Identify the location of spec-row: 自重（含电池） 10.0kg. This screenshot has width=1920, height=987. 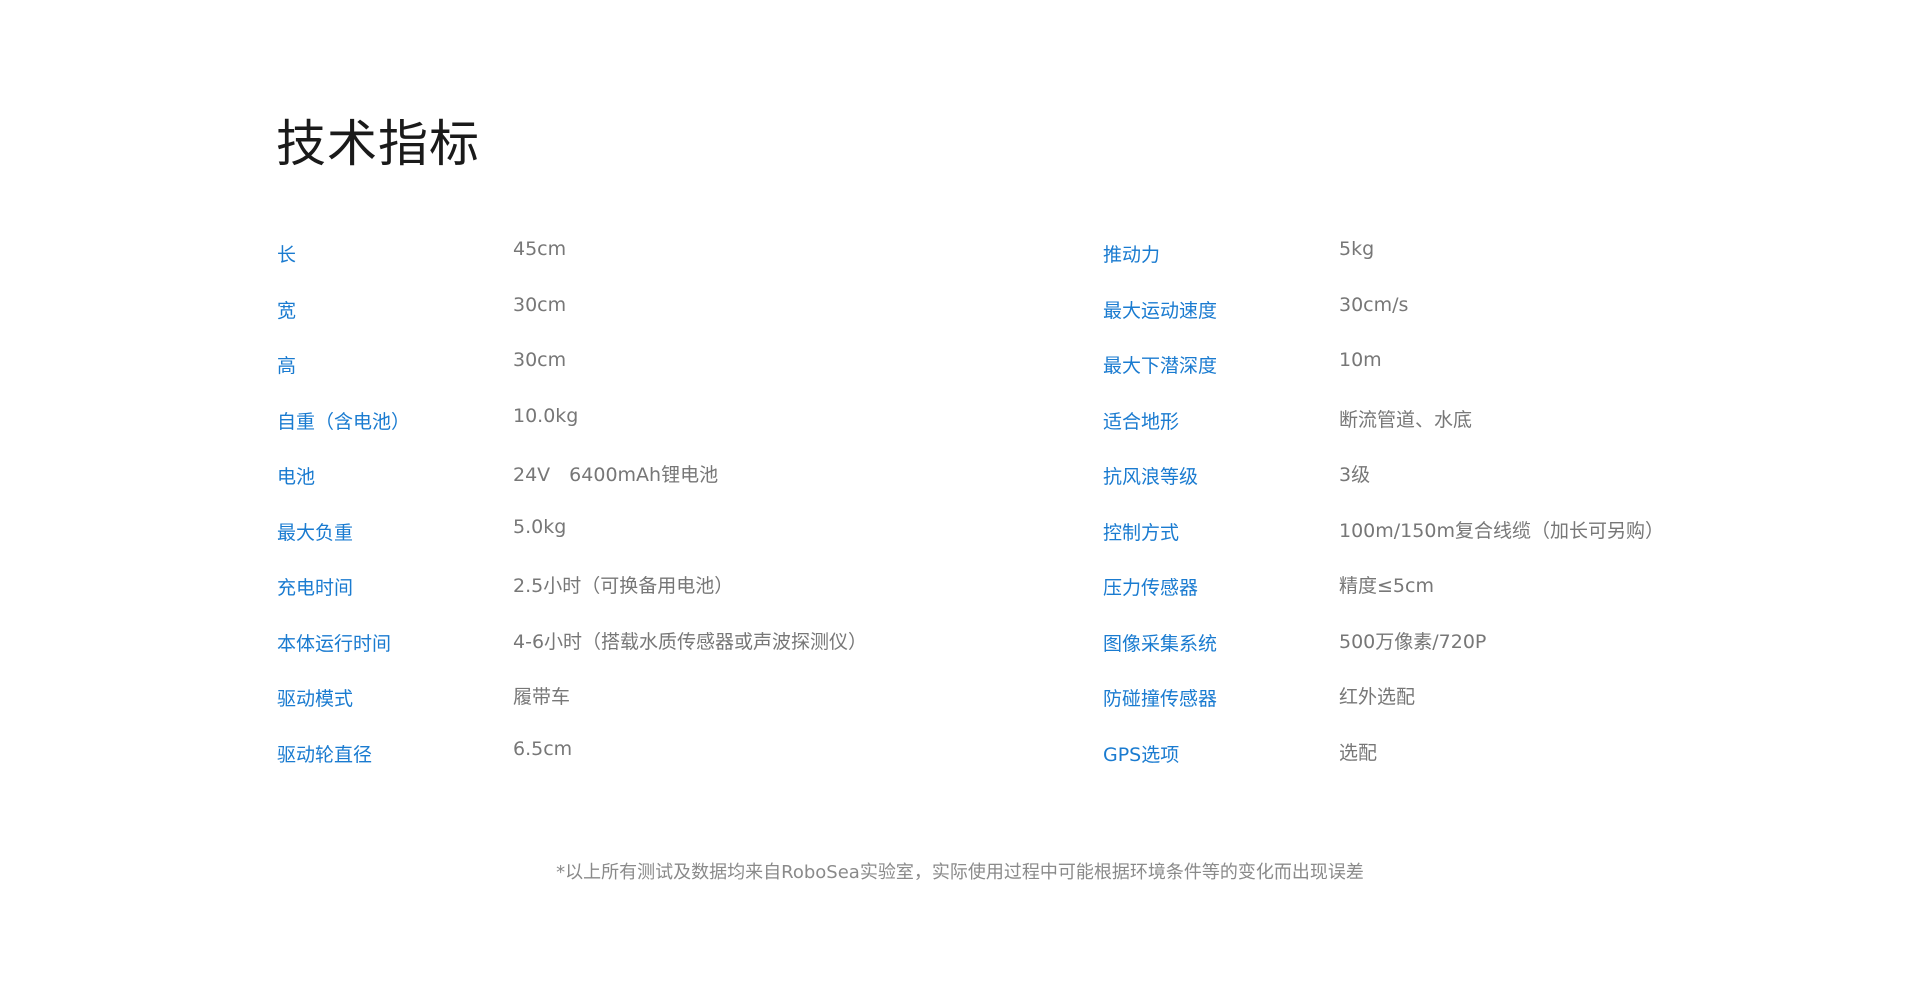
(647, 427).